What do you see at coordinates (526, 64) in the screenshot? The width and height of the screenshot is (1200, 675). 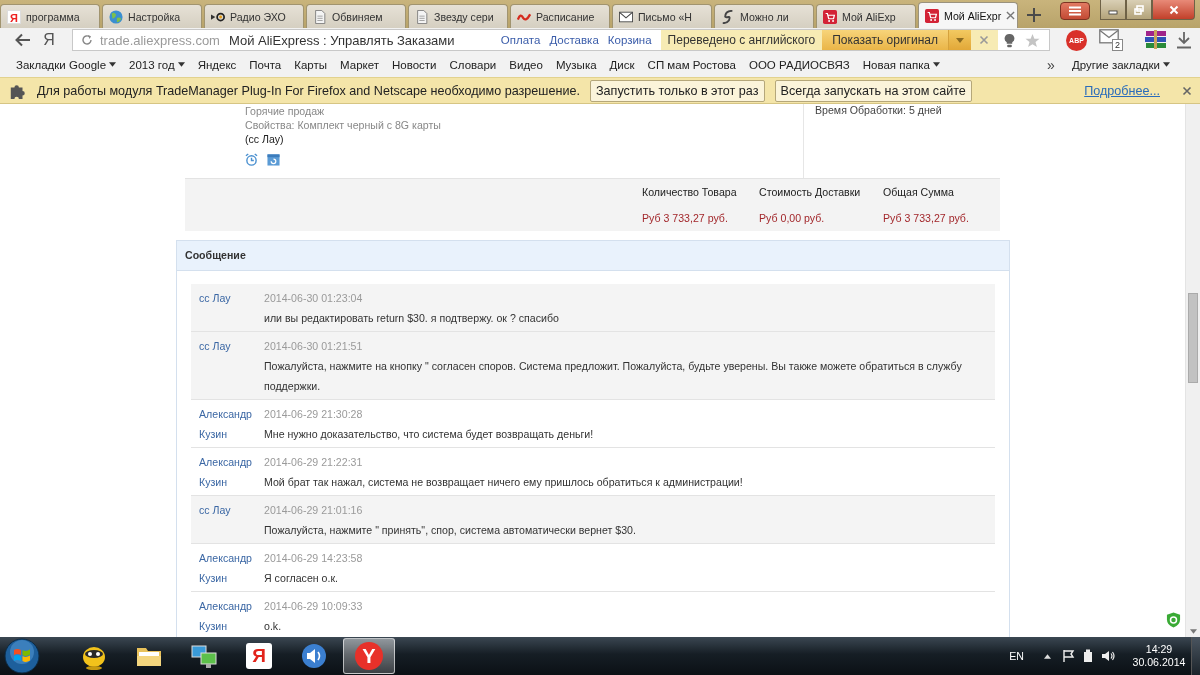 I see `bookmark-item: Видео` at bounding box center [526, 64].